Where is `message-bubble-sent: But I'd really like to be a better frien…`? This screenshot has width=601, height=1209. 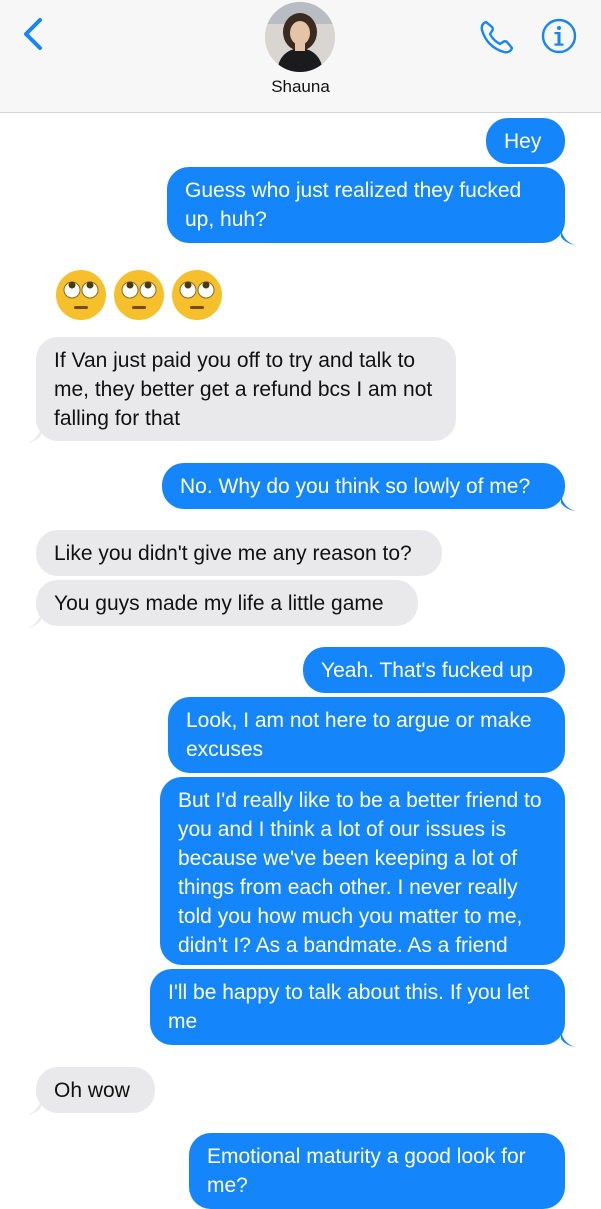
message-bubble-sent: But I'd really like to be a better frien… is located at coordinates (362, 871).